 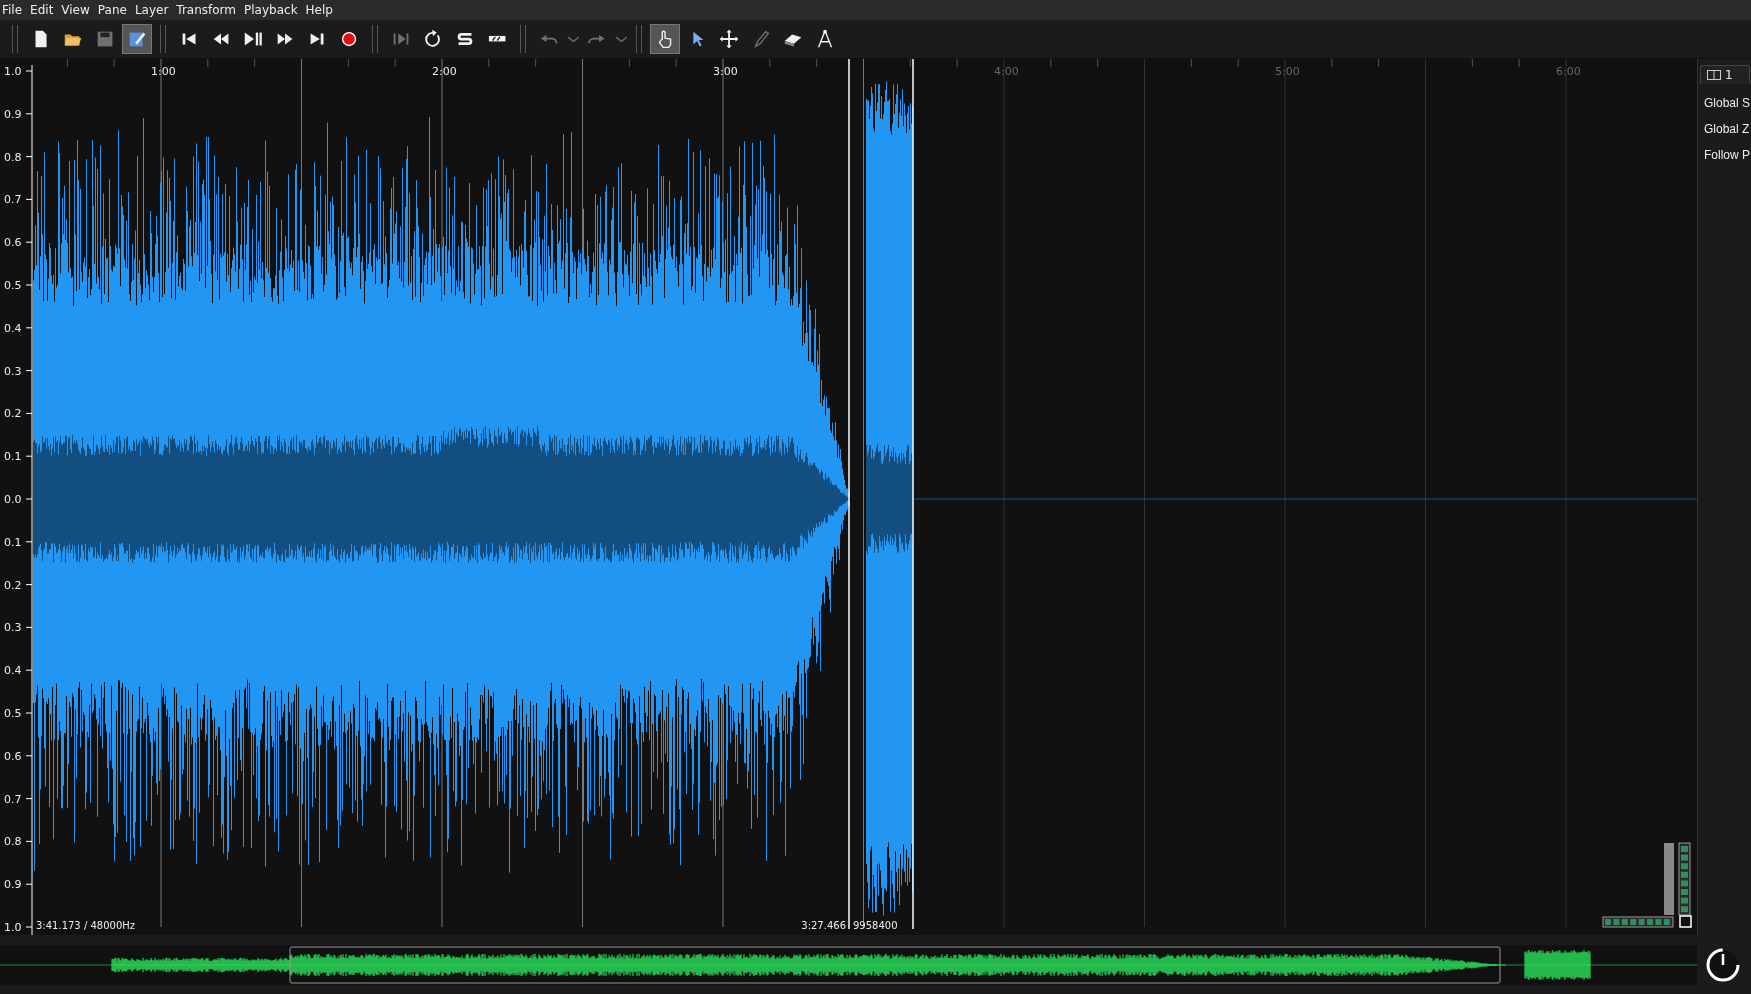 I want to click on menu-item: Transform, so click(x=208, y=10).